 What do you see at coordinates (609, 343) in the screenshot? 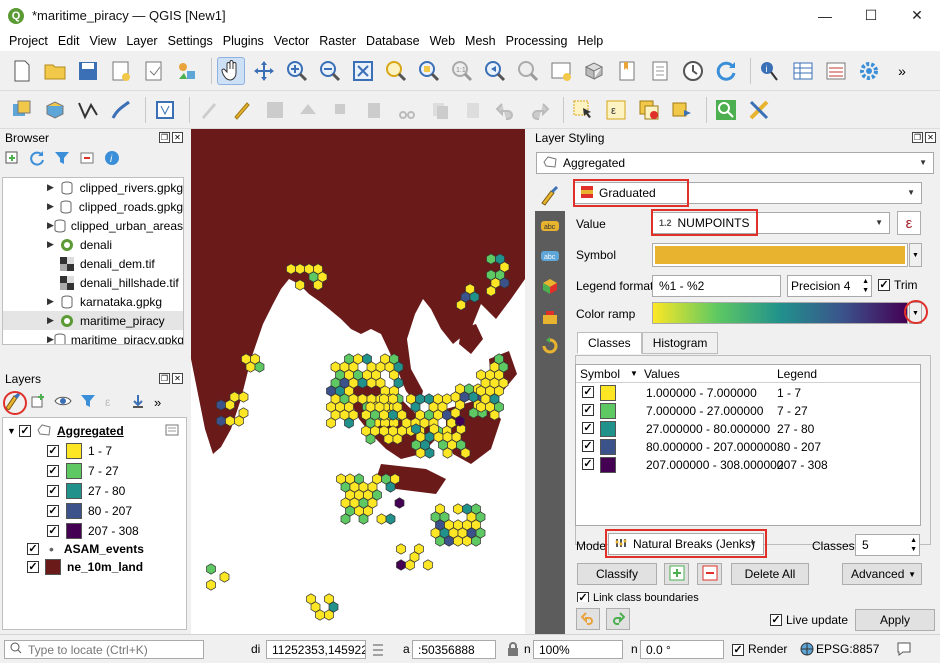
I see `tab-classes: Classes` at bounding box center [609, 343].